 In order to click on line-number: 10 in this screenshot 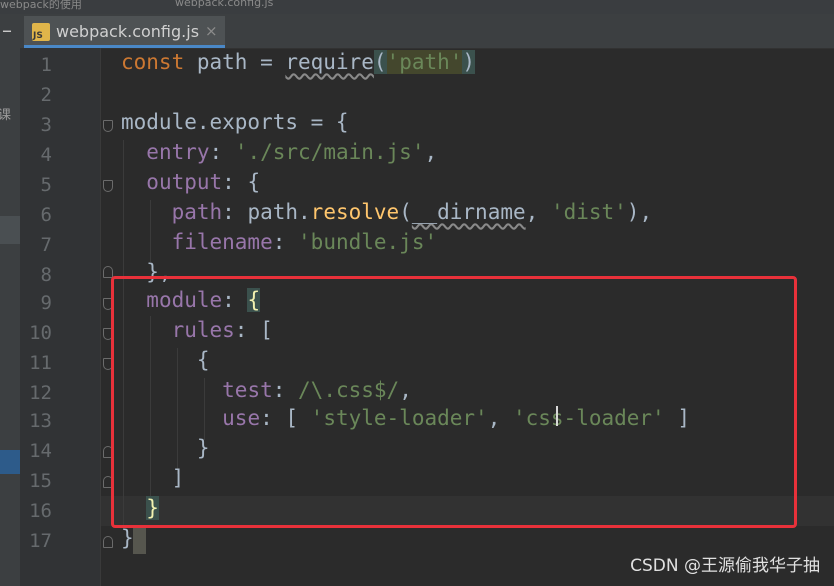, I will do `click(40, 333)`.